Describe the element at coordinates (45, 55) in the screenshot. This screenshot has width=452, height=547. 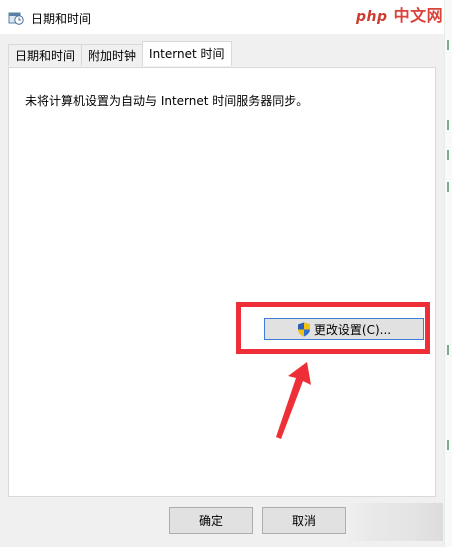
I see `tab-date-time: 日期和时间` at that location.